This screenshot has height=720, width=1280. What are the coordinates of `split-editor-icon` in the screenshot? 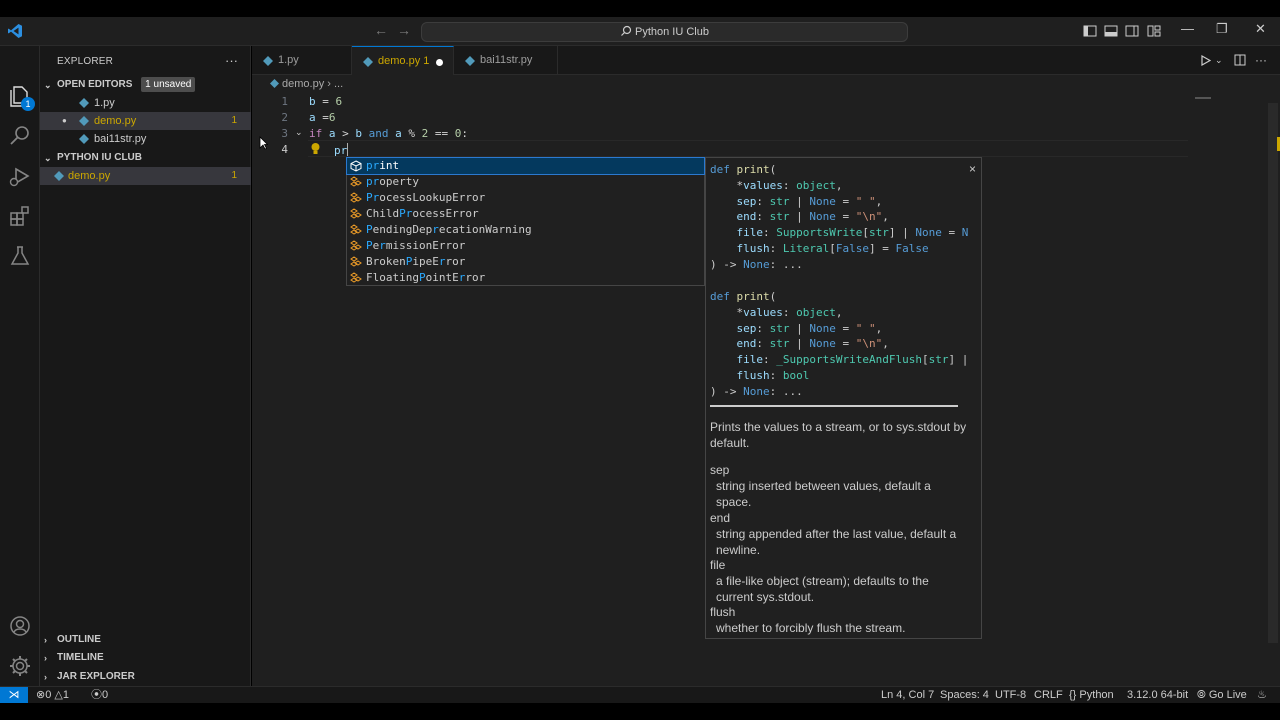 It's located at (1240, 60).